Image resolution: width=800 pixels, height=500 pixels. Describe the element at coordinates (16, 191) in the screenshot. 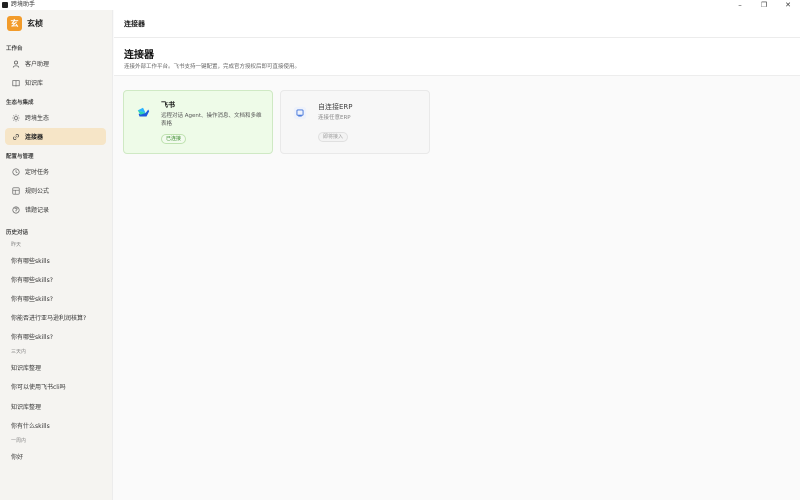

I see `grid-icon` at that location.